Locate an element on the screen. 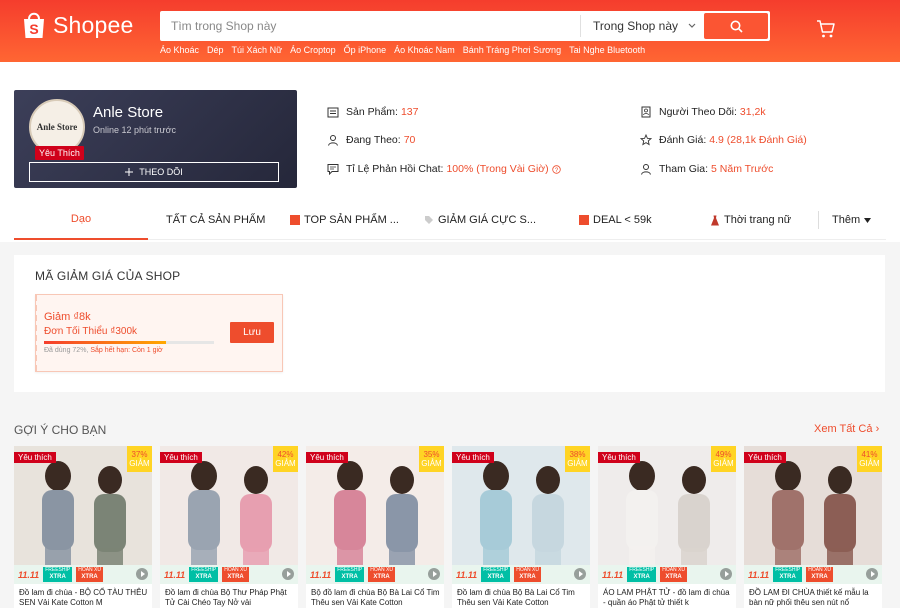 The image size is (900, 608). voucher-discount: Giảm ₫8k is located at coordinates (67, 317).